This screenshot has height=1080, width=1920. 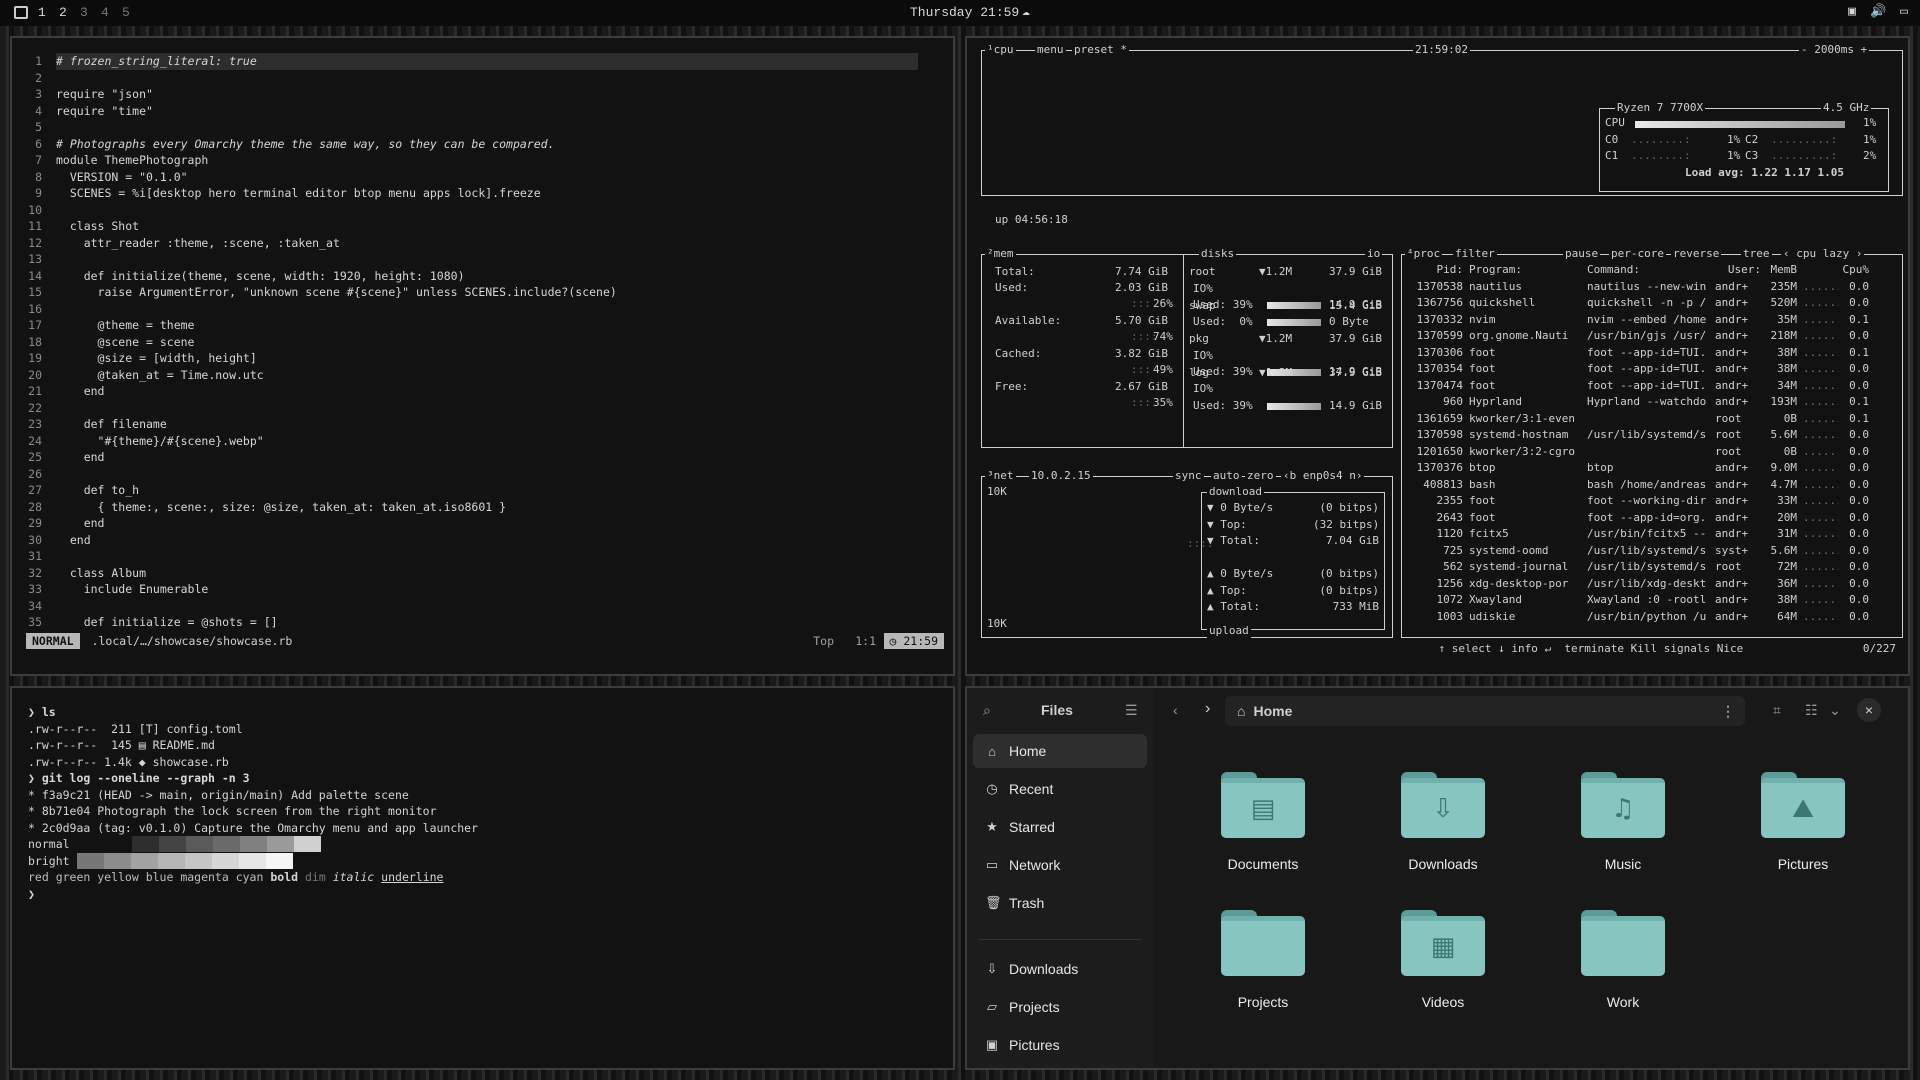 I want to click on code-line: 34, so click(x=482, y=606).